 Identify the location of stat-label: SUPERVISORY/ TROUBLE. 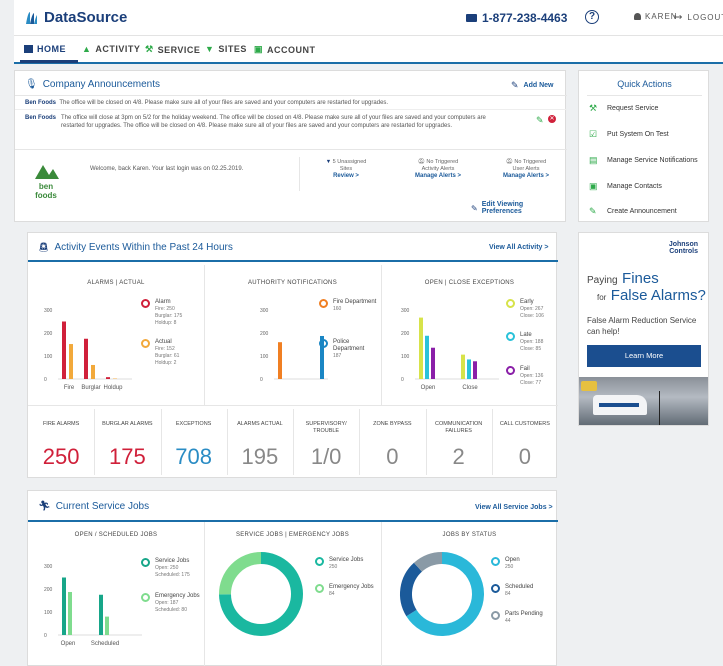
(326, 427).